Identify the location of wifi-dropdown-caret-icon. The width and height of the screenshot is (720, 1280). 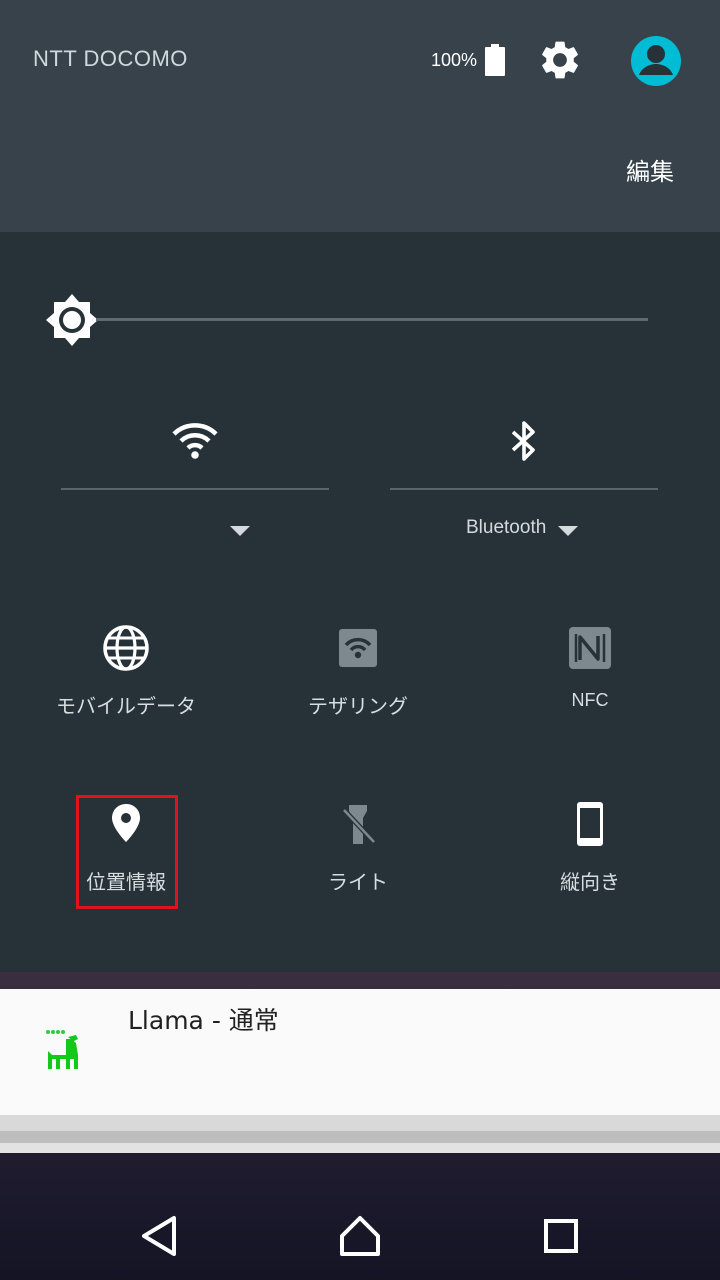
(240, 531).